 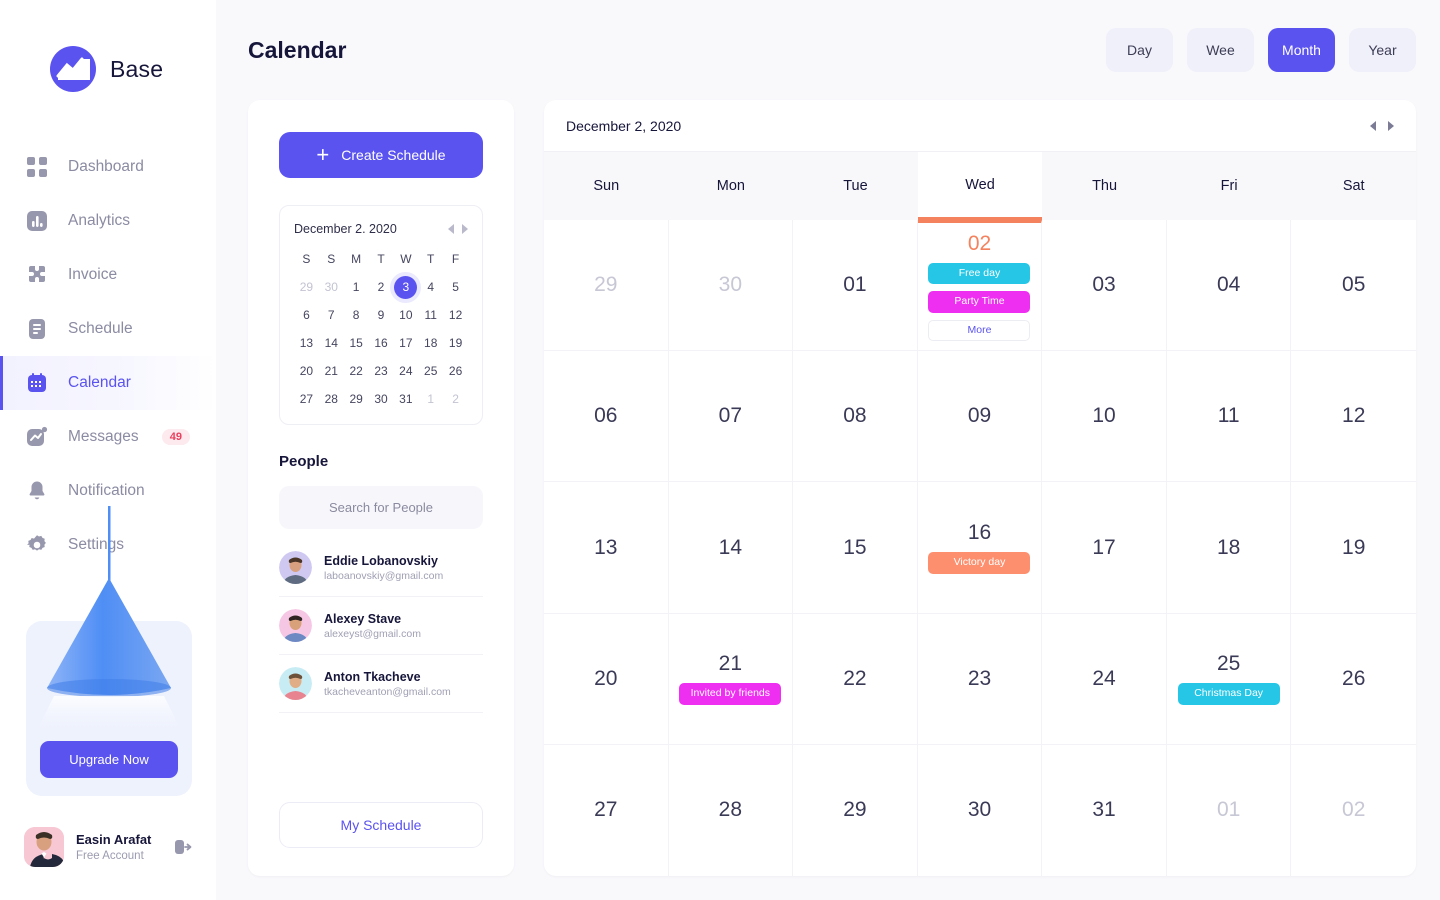 What do you see at coordinates (306, 371) in the screenshot?
I see `mini-calendar-day: 20` at bounding box center [306, 371].